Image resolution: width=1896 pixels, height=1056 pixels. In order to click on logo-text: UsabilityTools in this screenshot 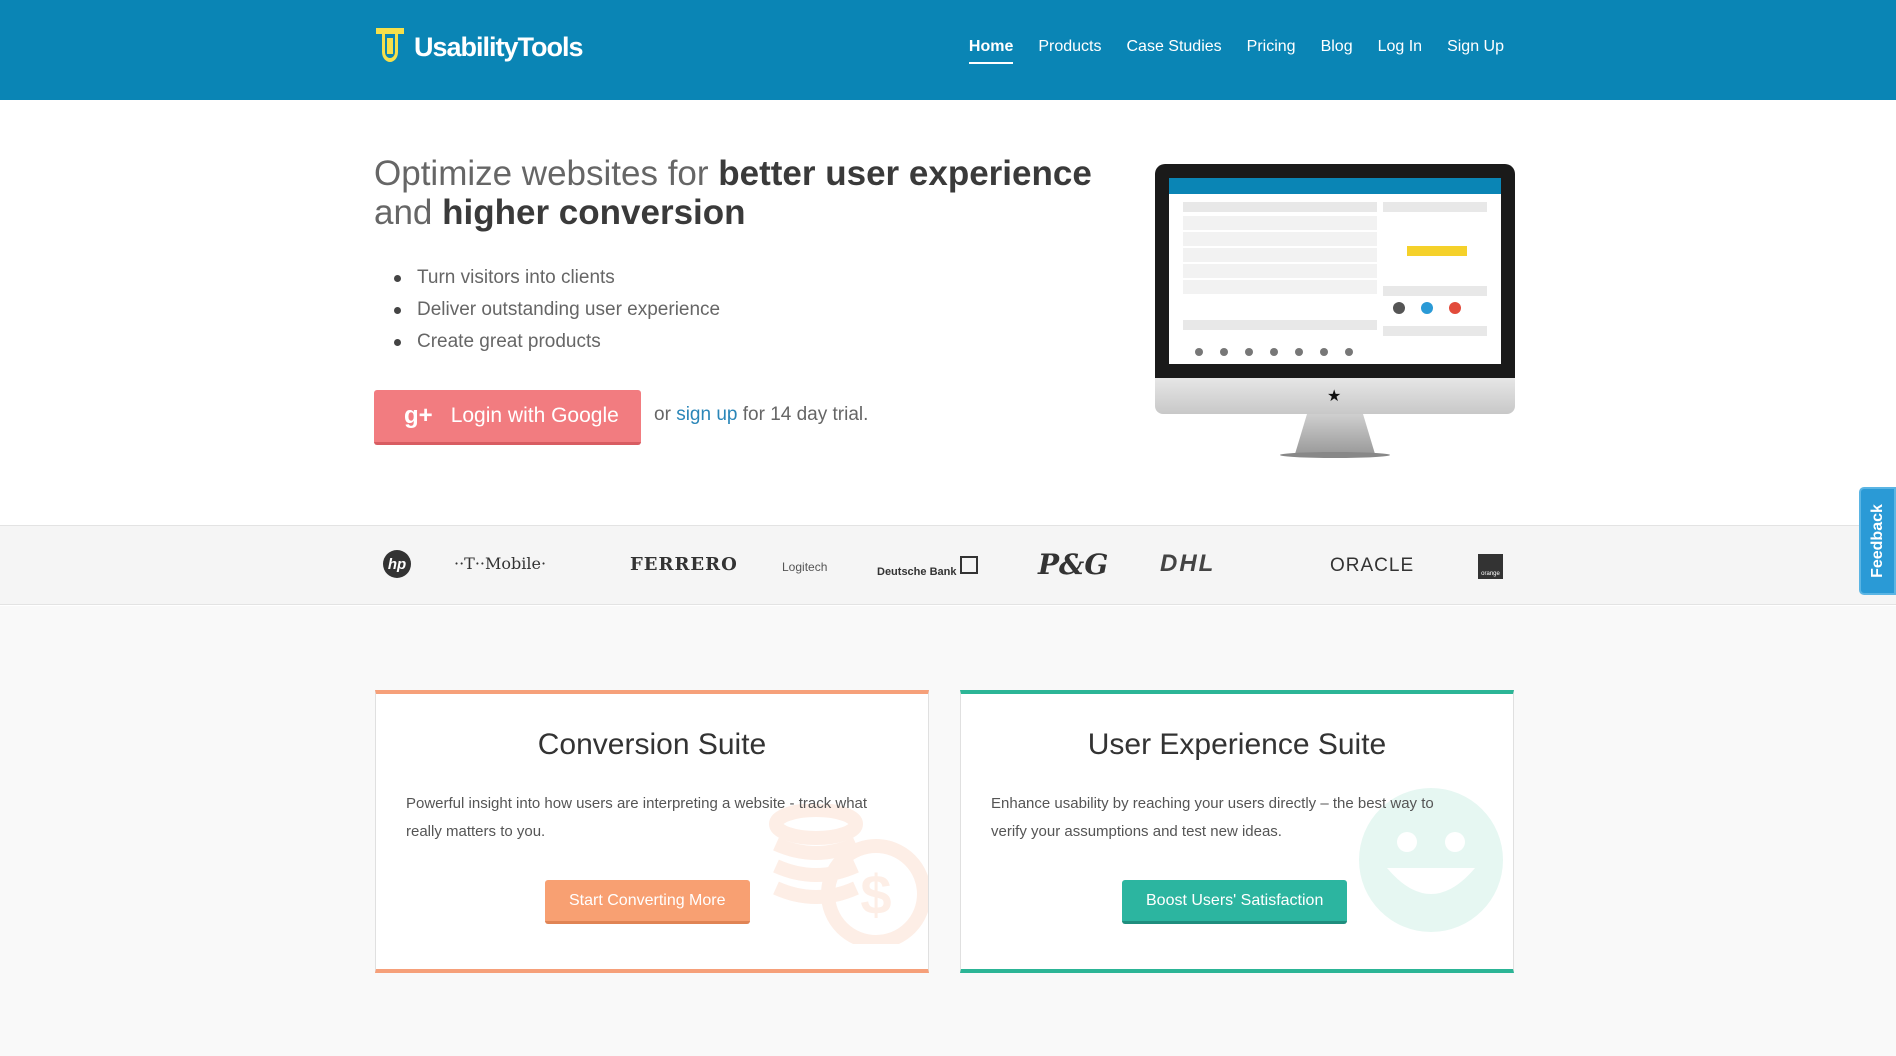, I will do `click(499, 46)`.